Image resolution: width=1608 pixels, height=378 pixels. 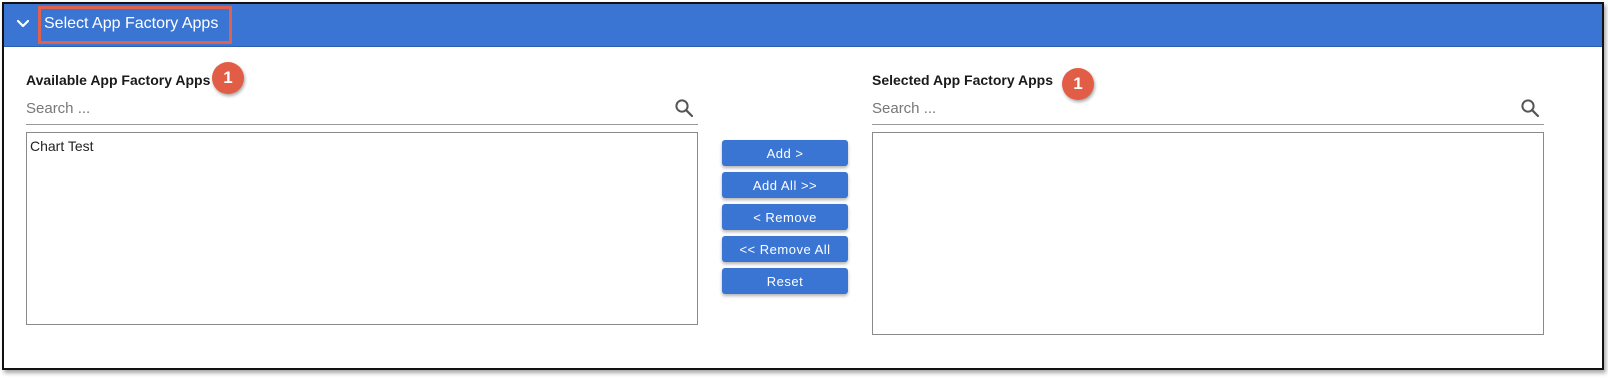 I want to click on reset-button: Reset, so click(x=785, y=281).